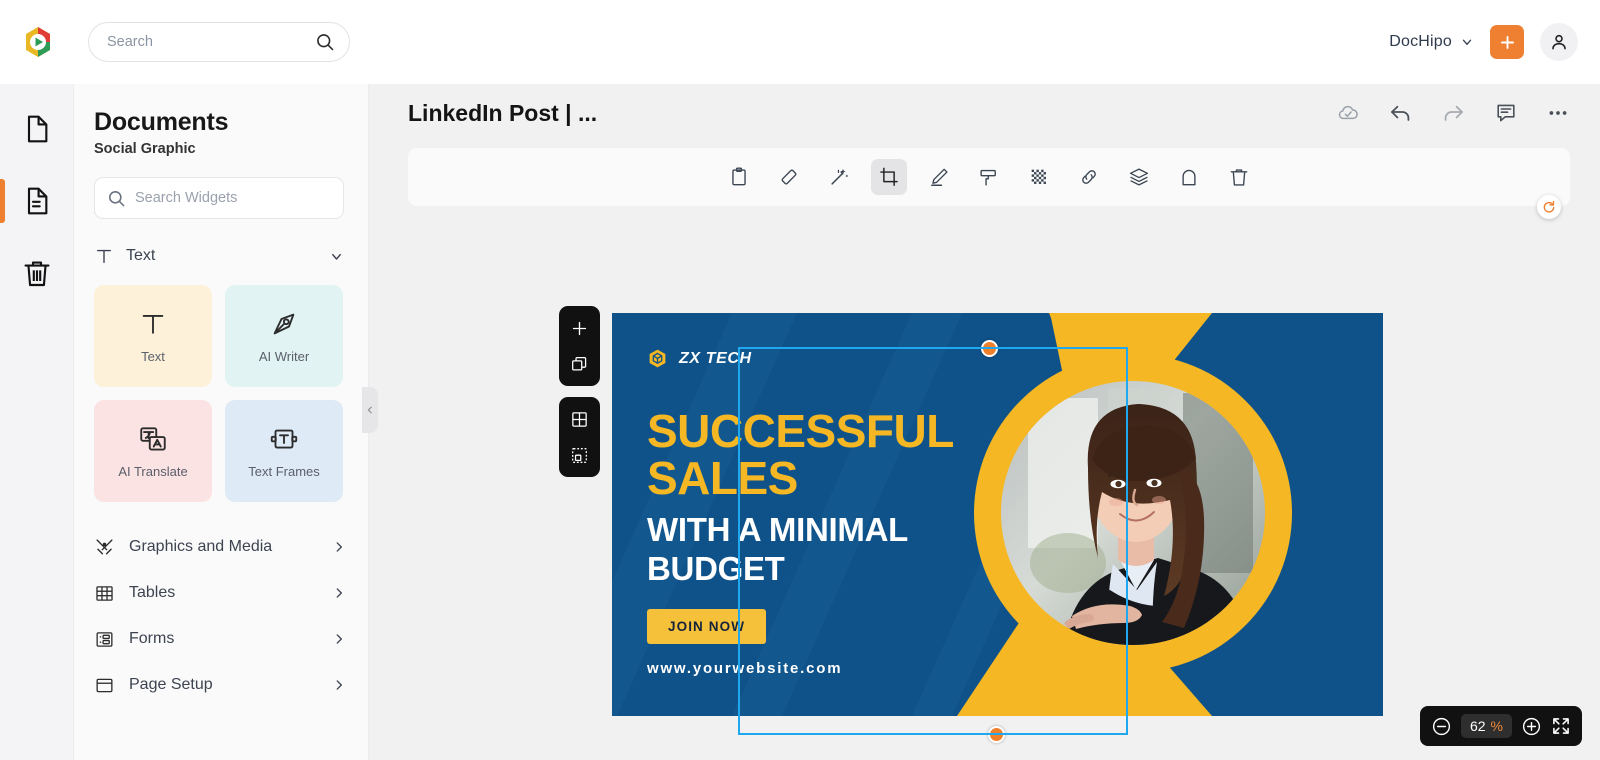 The height and width of the screenshot is (760, 1600). What do you see at coordinates (1506, 113) in the screenshot?
I see `comments-button` at bounding box center [1506, 113].